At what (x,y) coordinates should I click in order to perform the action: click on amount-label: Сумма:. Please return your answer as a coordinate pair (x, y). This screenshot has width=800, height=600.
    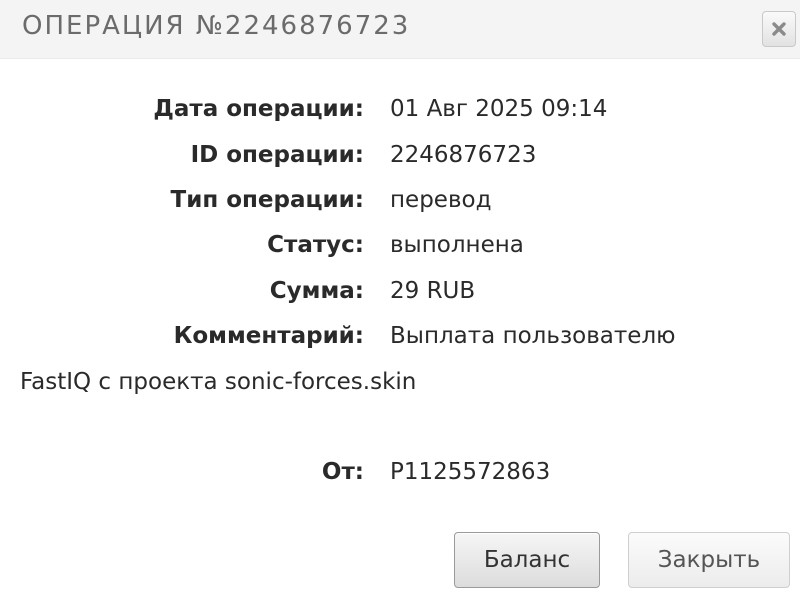
    Looking at the image, I should click on (316, 291).